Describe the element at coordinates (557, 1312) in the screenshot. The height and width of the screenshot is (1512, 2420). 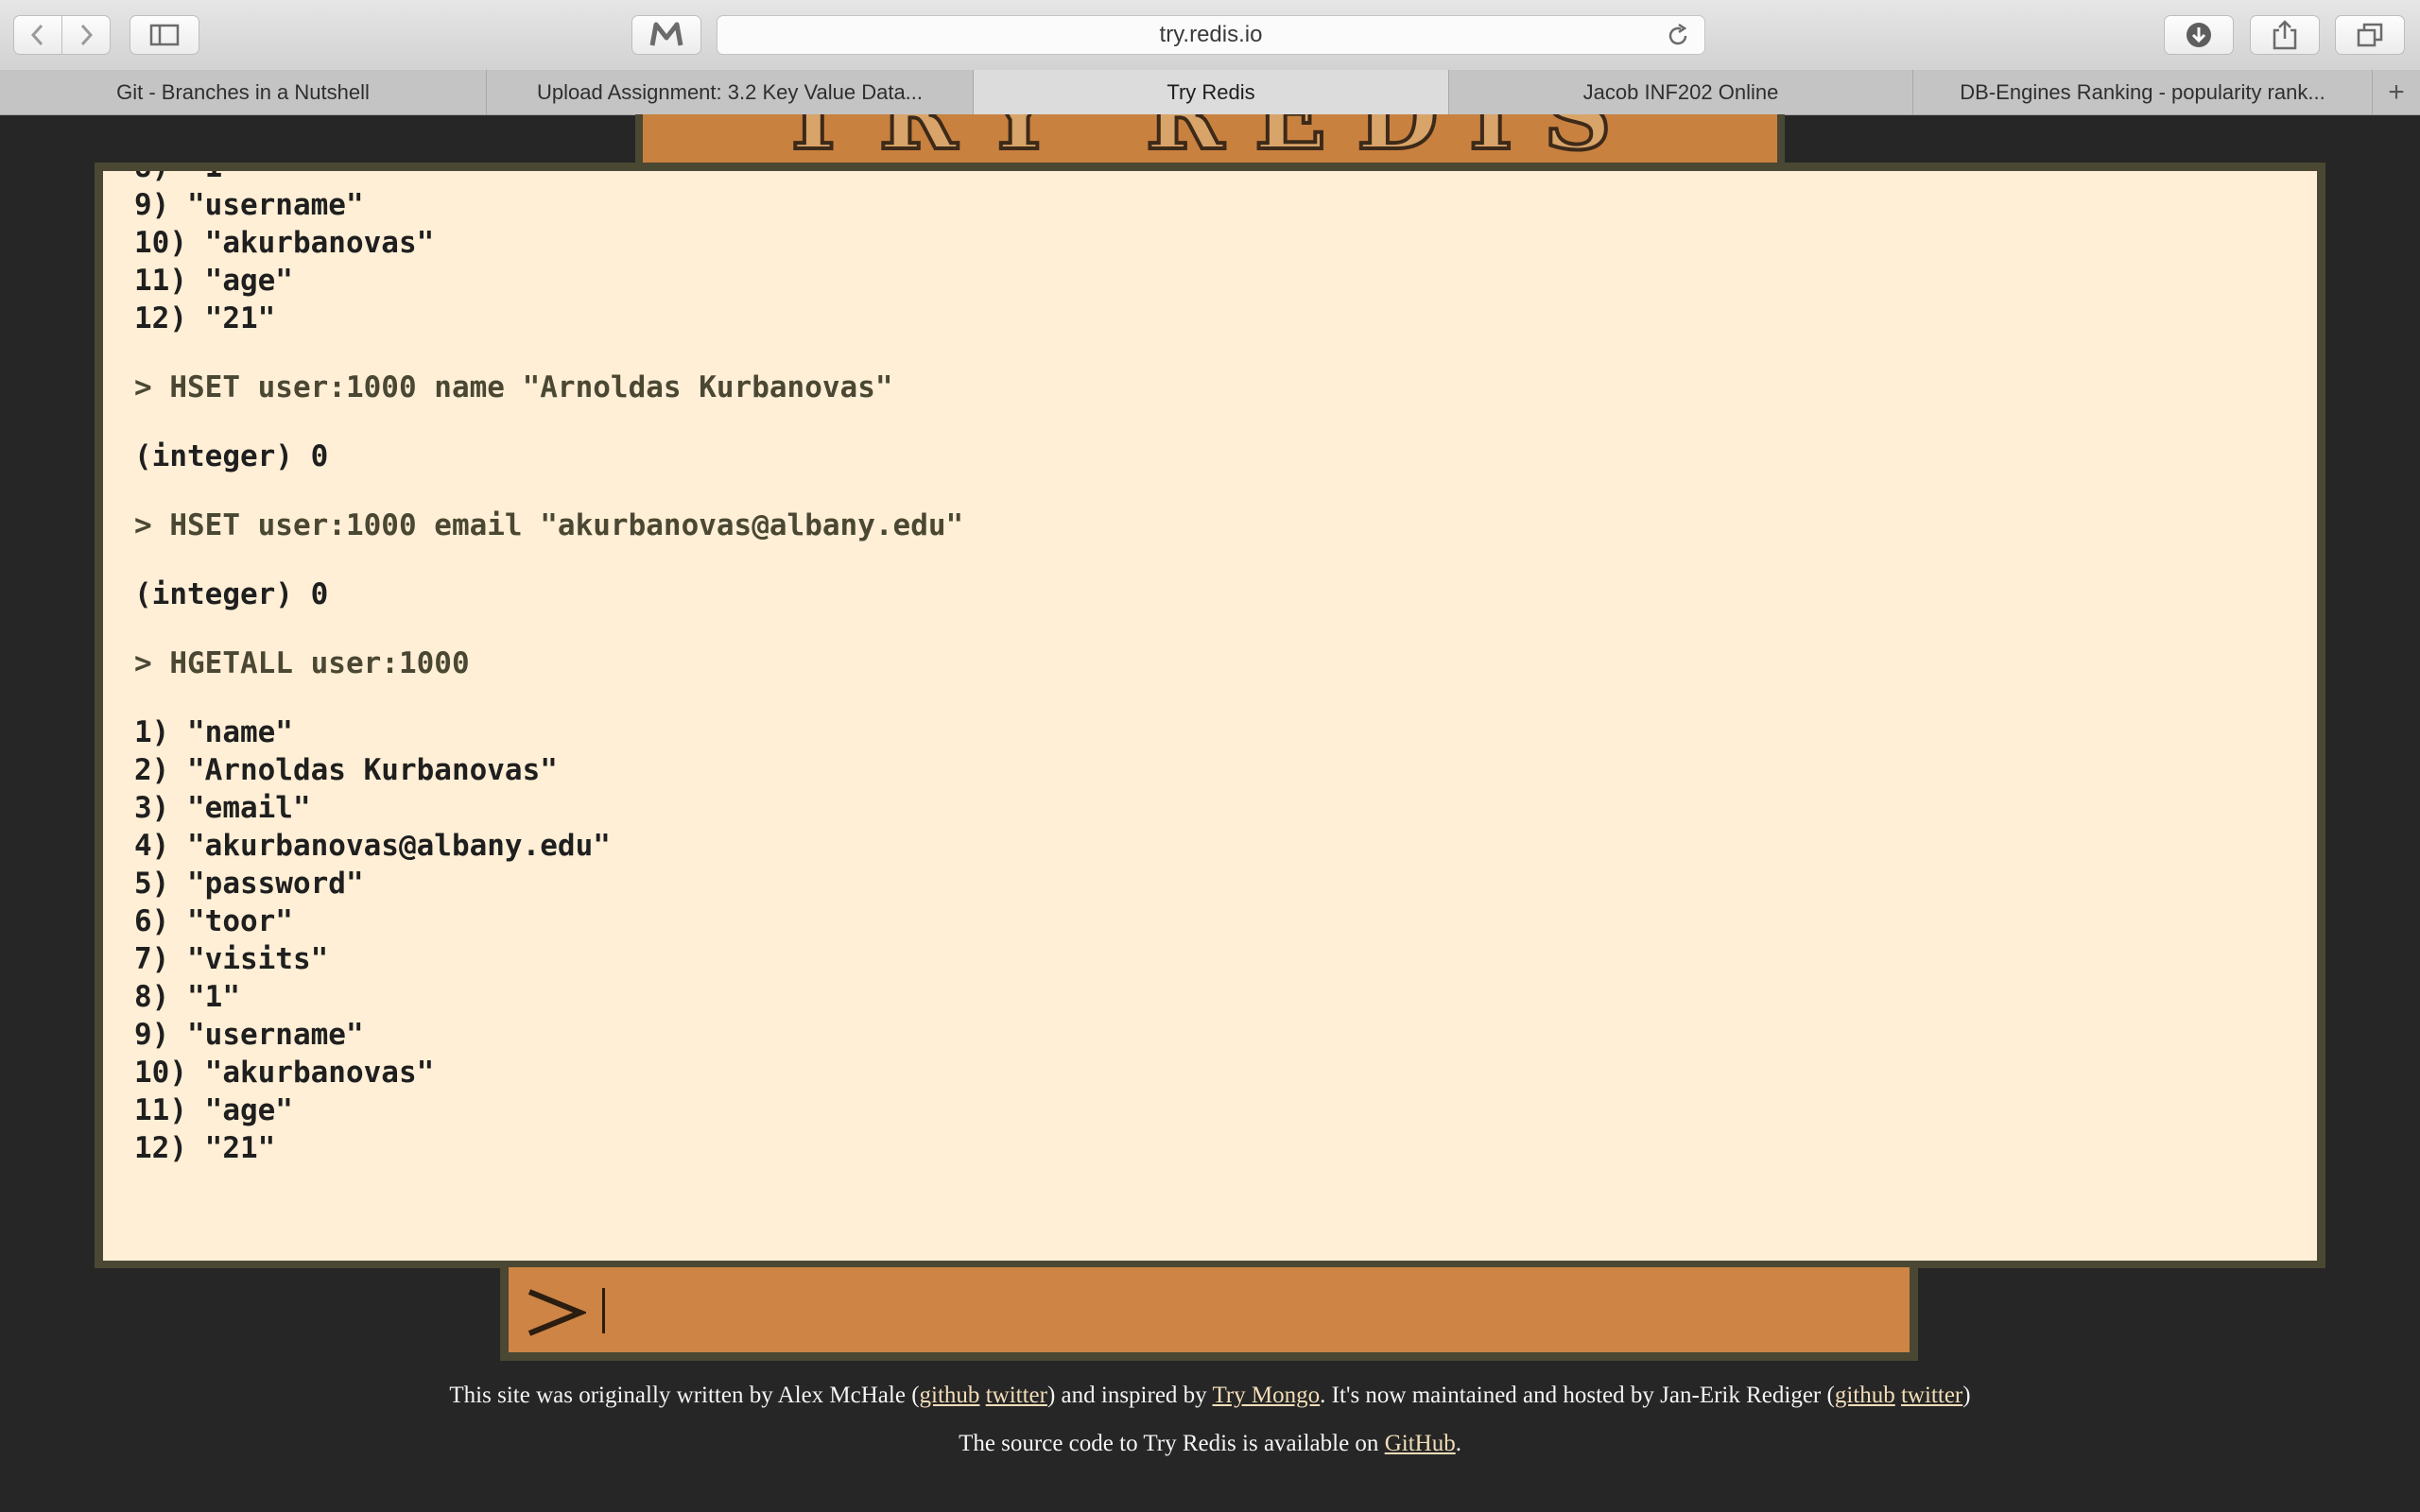
I see `prompt-chevron-icon` at that location.